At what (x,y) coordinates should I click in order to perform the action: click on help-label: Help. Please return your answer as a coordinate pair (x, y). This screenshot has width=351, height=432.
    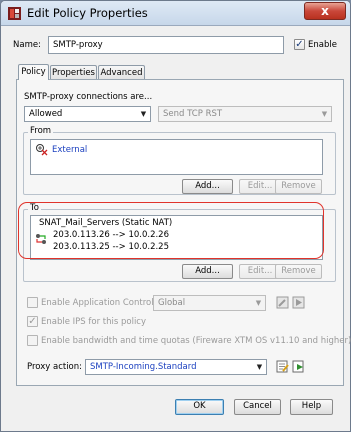
    Looking at the image, I should click on (311, 406).